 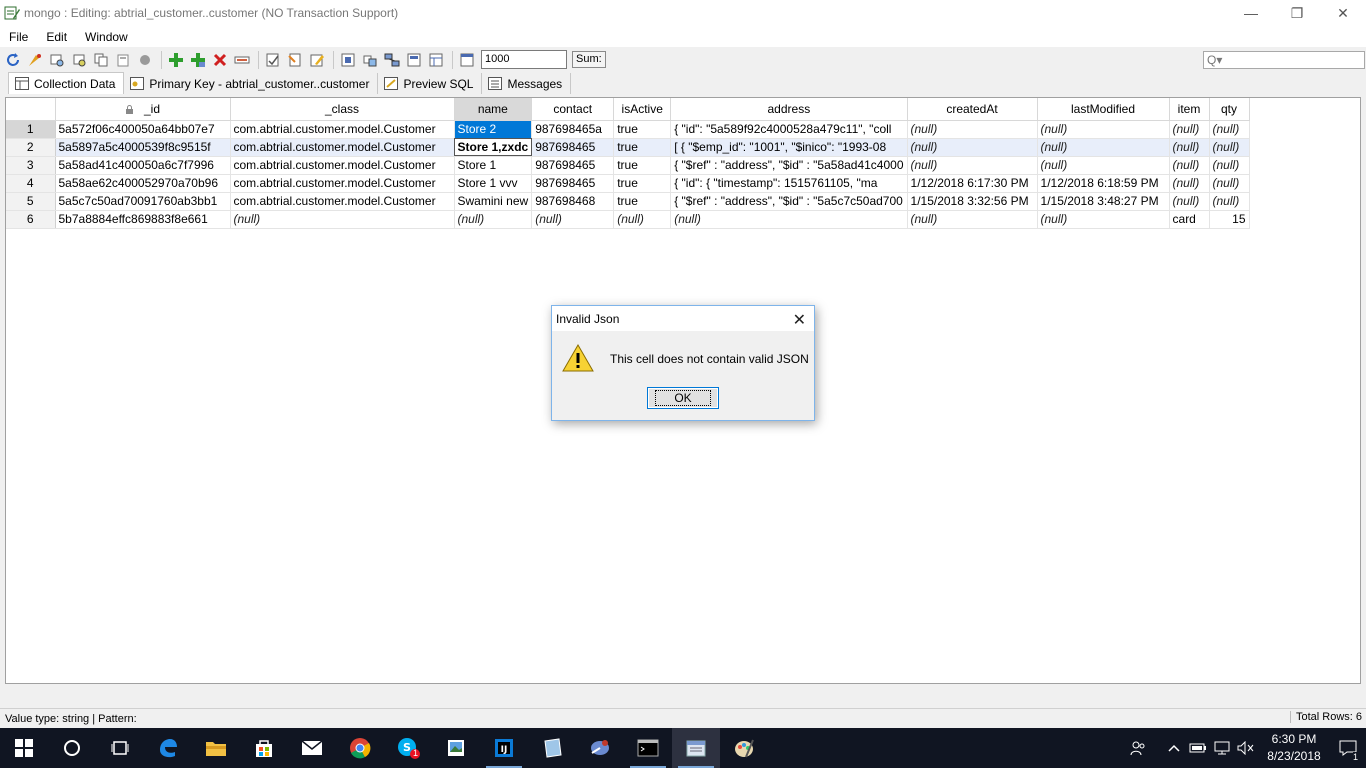 What do you see at coordinates (504, 748) in the screenshot?
I see `intellij-button: IJ` at bounding box center [504, 748].